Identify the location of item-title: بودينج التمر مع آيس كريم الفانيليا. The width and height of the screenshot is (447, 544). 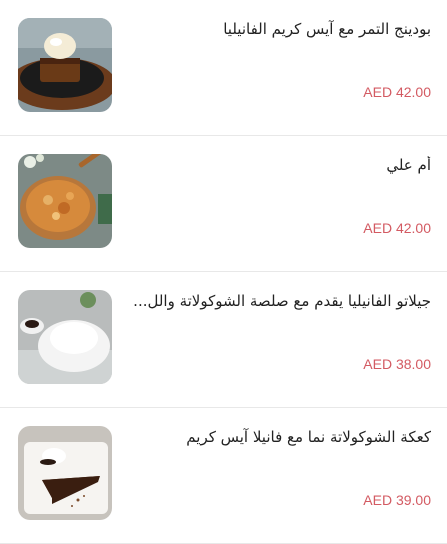
(327, 29).